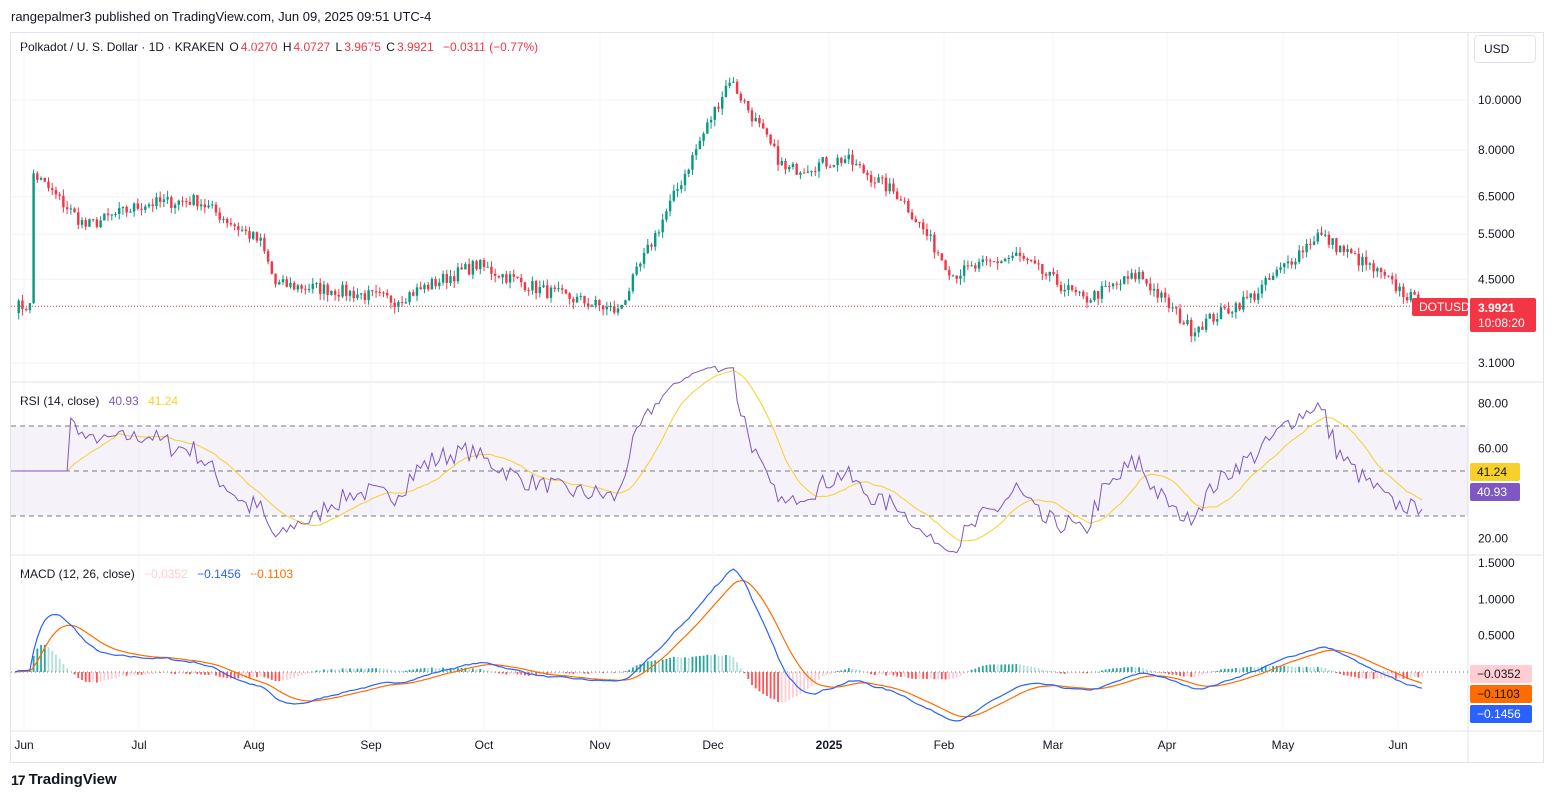 The width and height of the screenshot is (1554, 800). Describe the element at coordinates (163, 401) in the screenshot. I see `rsi-legend-ma: 41.24` at that location.